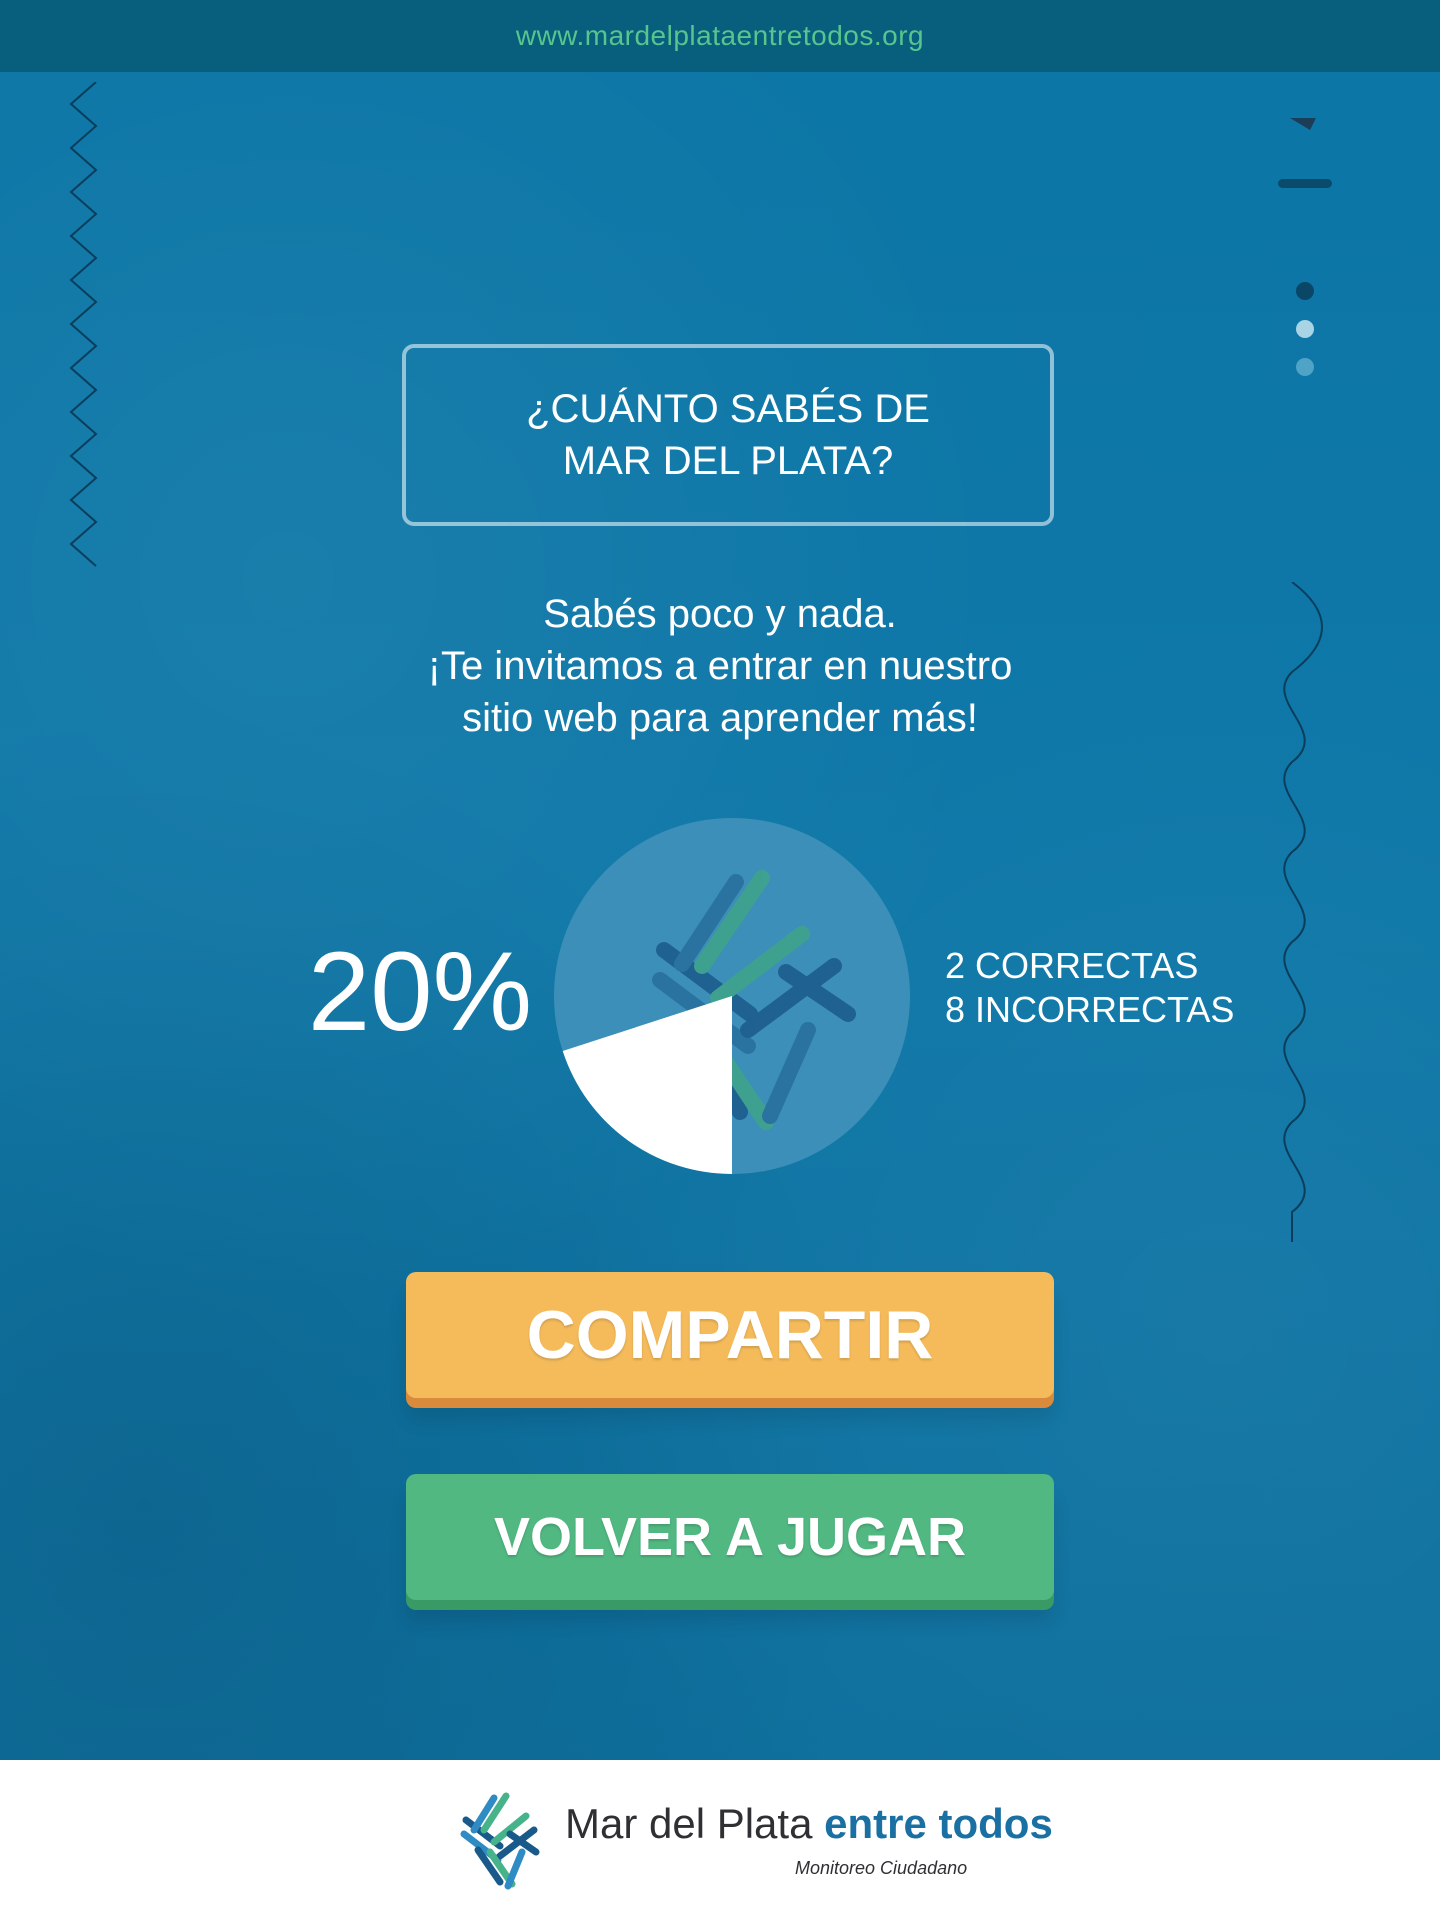 The height and width of the screenshot is (1920, 1440). Describe the element at coordinates (83, 324) in the screenshot. I see `zigzag-decoration` at that location.